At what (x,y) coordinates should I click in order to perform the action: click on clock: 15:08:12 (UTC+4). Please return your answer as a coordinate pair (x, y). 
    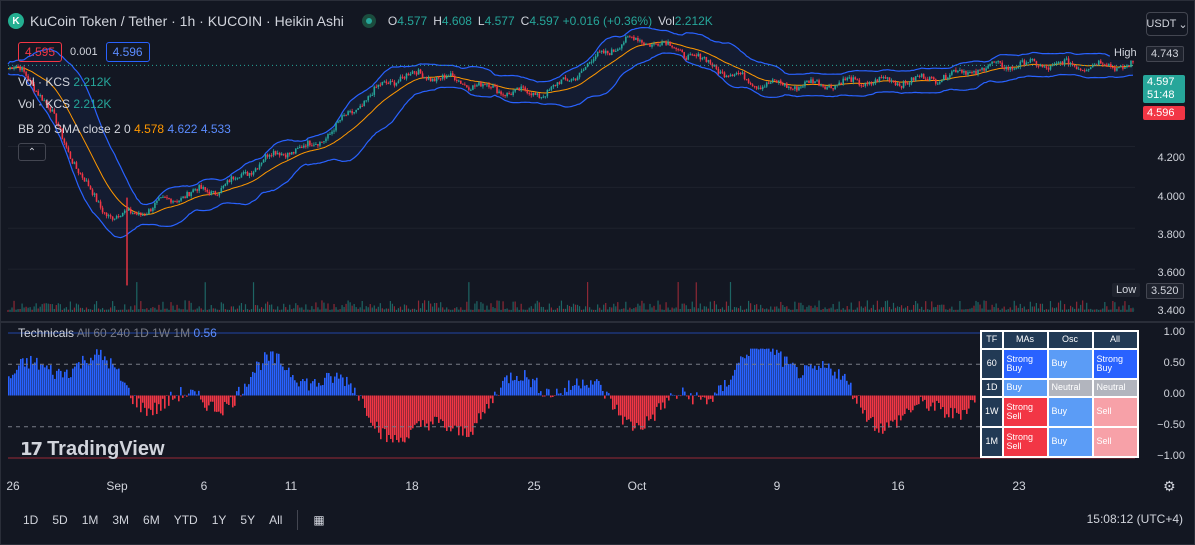
    Looking at the image, I should click on (1135, 519).